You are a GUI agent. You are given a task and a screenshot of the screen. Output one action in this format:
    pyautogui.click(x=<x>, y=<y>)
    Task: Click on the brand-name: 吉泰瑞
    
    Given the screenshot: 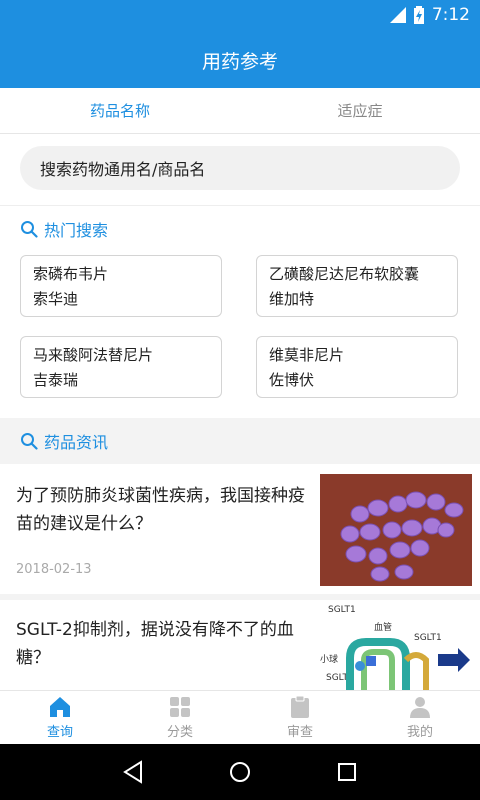 What is the action you would take?
    pyautogui.click(x=56, y=380)
    